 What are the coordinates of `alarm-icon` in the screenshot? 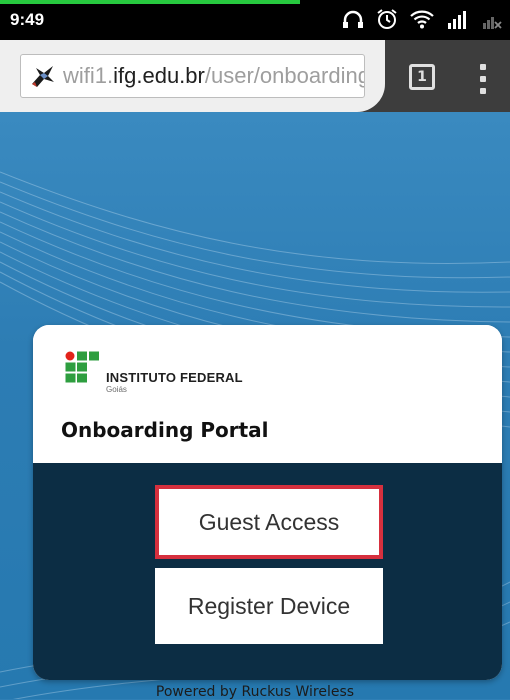 It's located at (387, 21).